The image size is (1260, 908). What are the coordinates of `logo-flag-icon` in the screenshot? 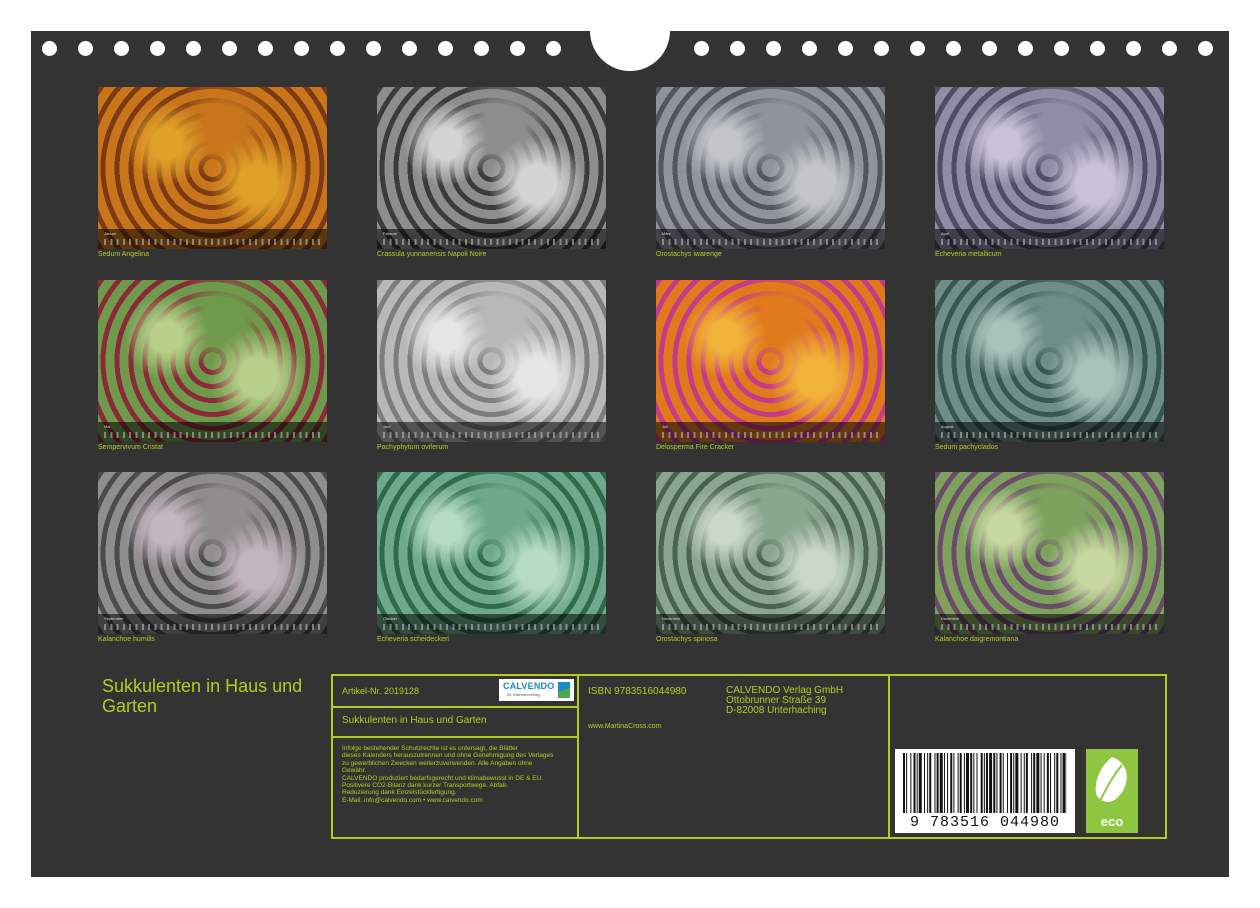 It's located at (564, 690).